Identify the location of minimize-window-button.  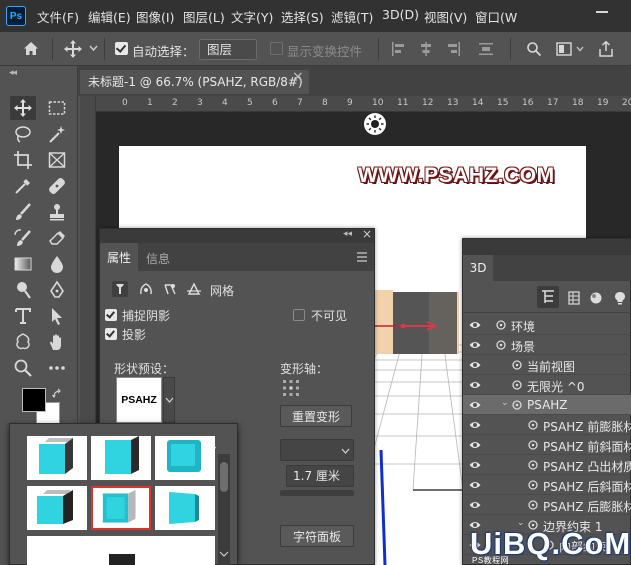
(602, 12).